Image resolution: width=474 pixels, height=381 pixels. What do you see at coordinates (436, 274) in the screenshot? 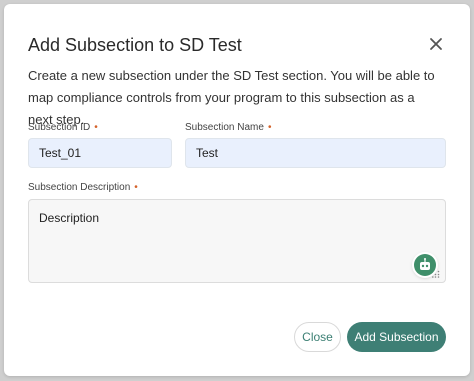
I see `resize-handle-icon` at bounding box center [436, 274].